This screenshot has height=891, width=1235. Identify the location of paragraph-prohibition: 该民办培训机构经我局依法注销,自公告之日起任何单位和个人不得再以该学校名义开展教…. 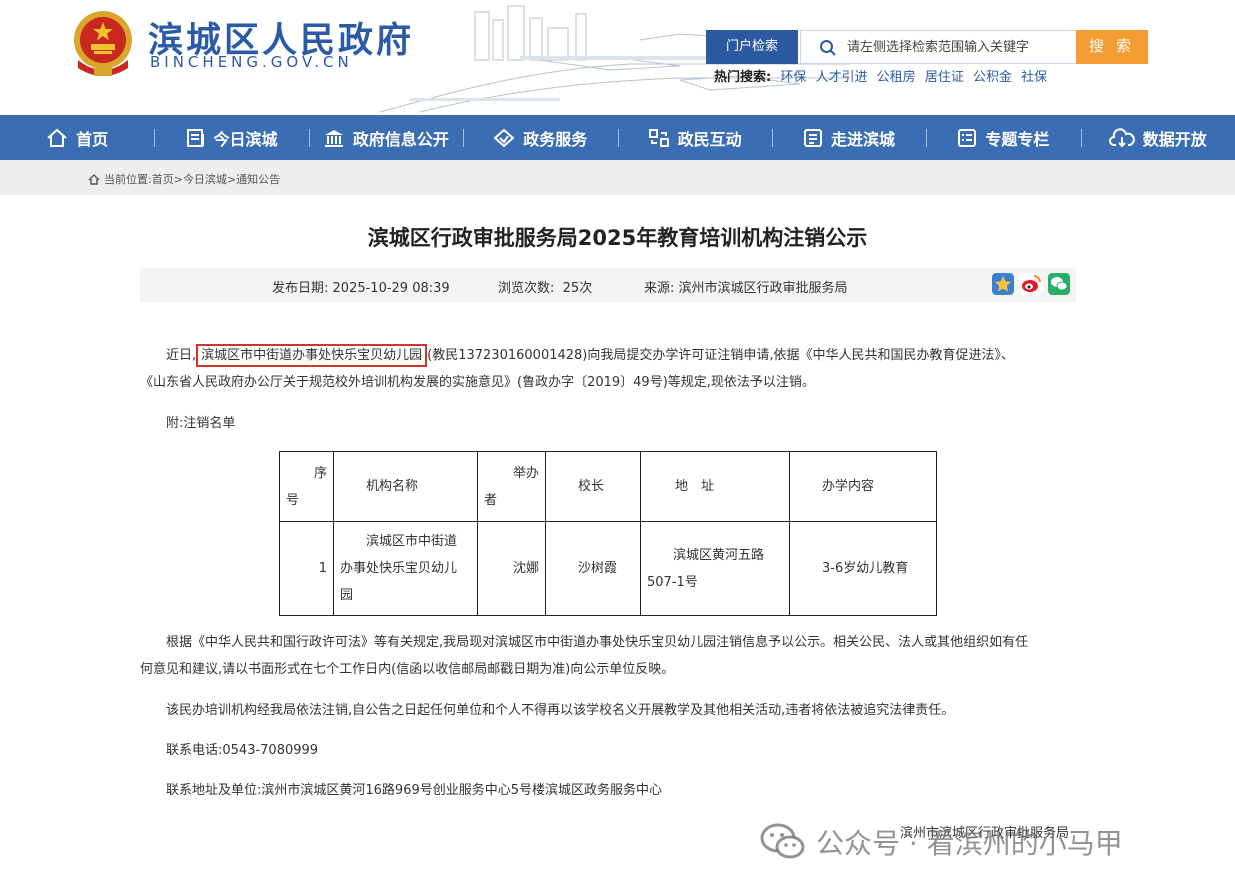
(560, 710).